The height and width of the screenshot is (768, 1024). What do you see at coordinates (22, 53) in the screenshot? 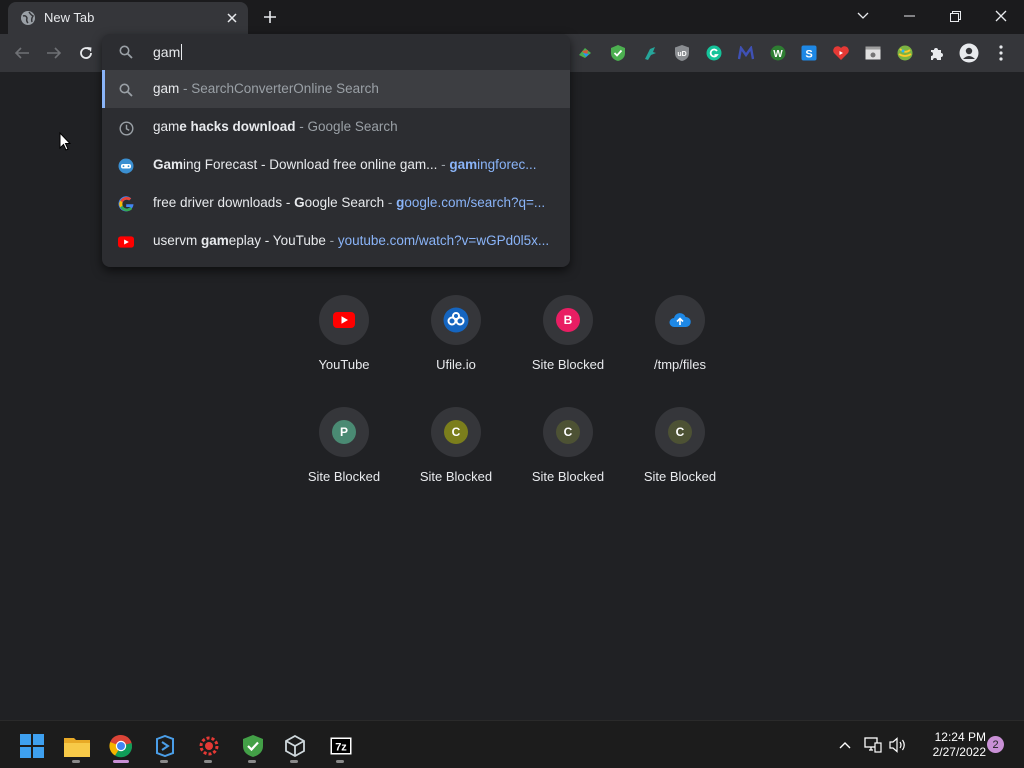
I see `back-arrow-icon` at bounding box center [22, 53].